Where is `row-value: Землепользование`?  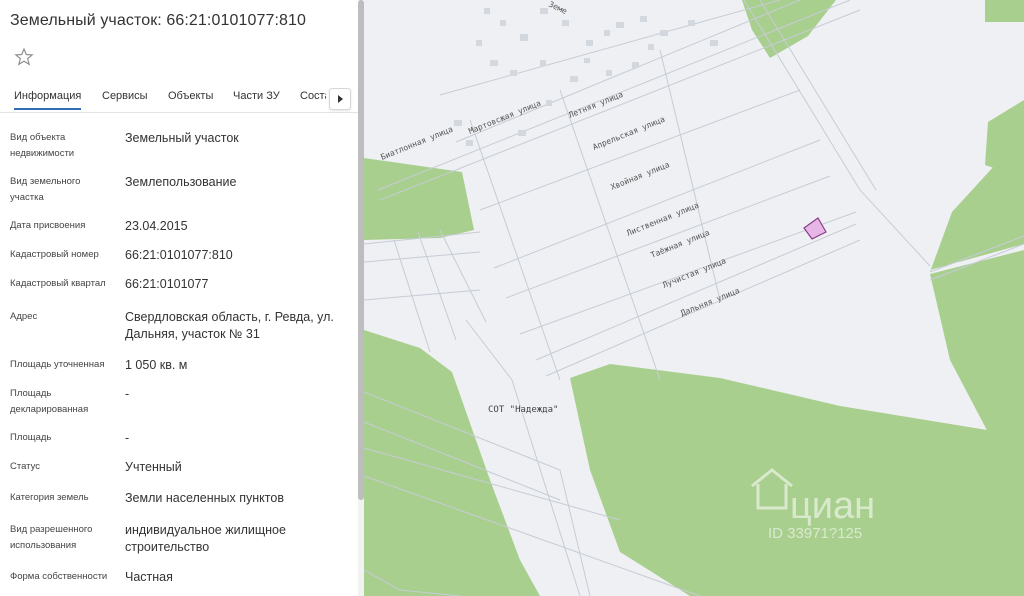
row-value: Землепользование is located at coordinates (181, 182).